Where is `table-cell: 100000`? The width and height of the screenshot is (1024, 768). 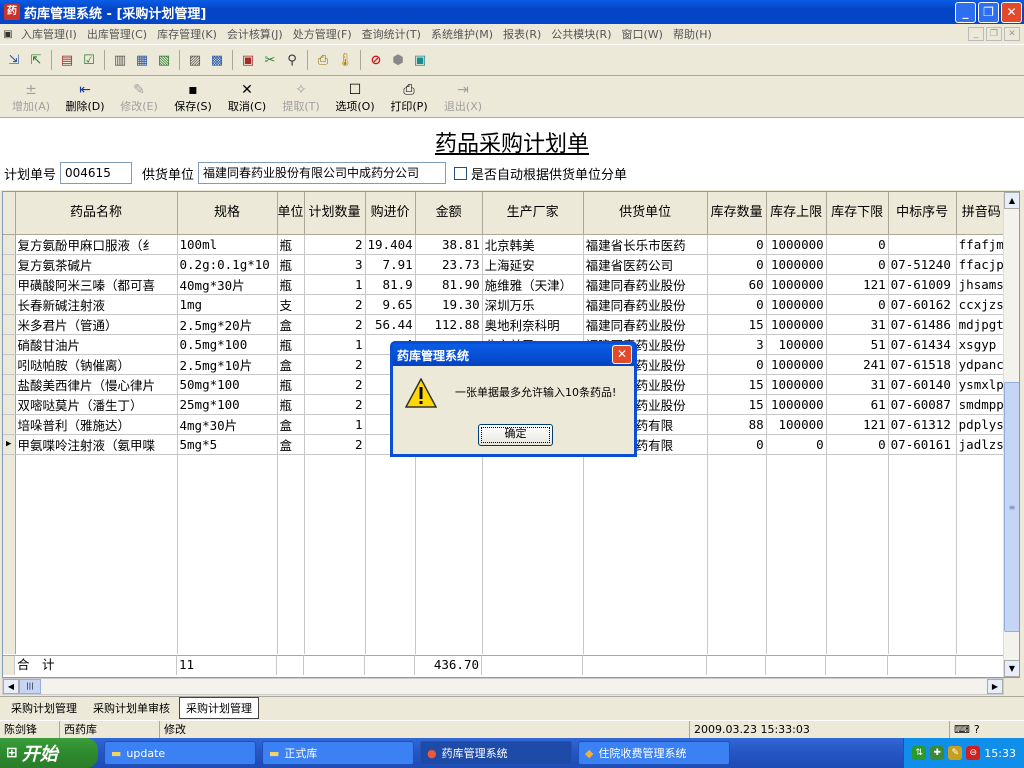
table-cell: 100000 is located at coordinates (796, 424).